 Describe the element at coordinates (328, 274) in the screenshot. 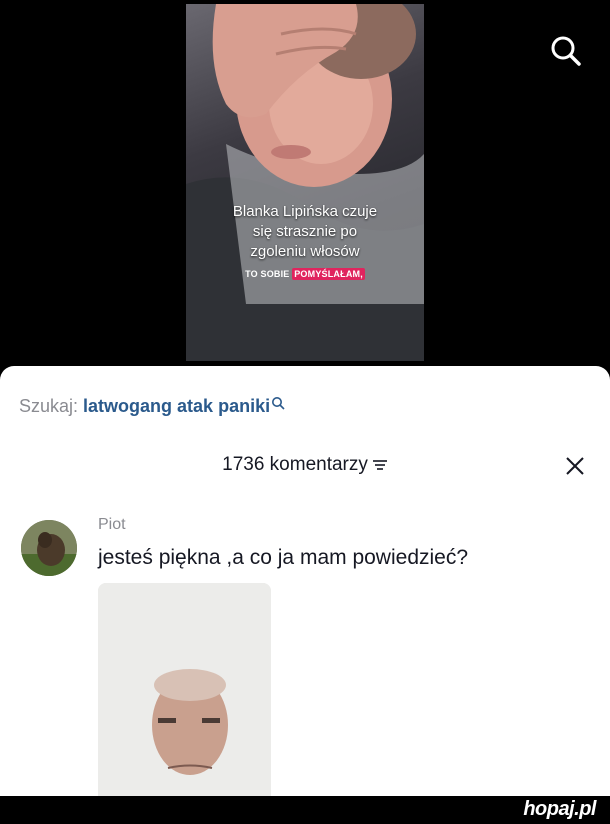

I see `subcaption-highlight: POMYŚLAŁAM,` at that location.